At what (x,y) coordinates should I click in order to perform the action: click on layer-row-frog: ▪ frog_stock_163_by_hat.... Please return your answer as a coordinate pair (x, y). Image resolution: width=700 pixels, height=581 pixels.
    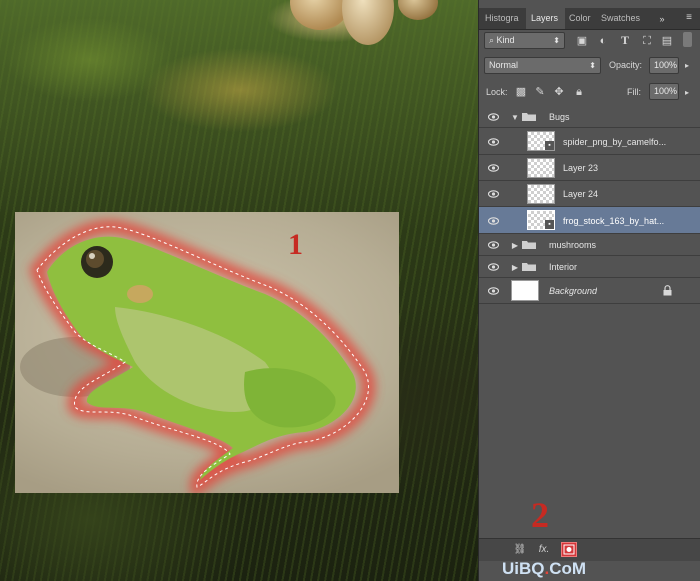
    Looking at the image, I should click on (589, 220).